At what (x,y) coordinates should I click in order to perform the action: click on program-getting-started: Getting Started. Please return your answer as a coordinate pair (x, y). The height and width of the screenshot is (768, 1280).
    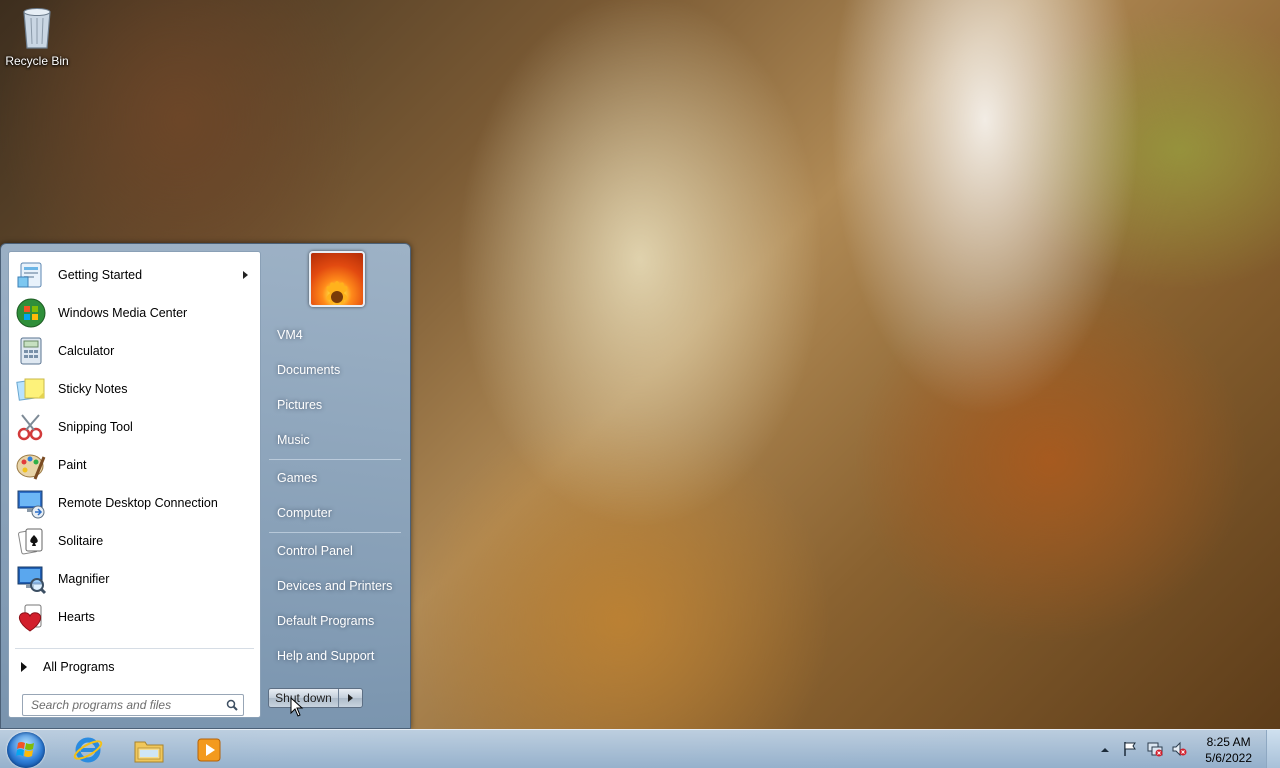
    Looking at the image, I should click on (134, 275).